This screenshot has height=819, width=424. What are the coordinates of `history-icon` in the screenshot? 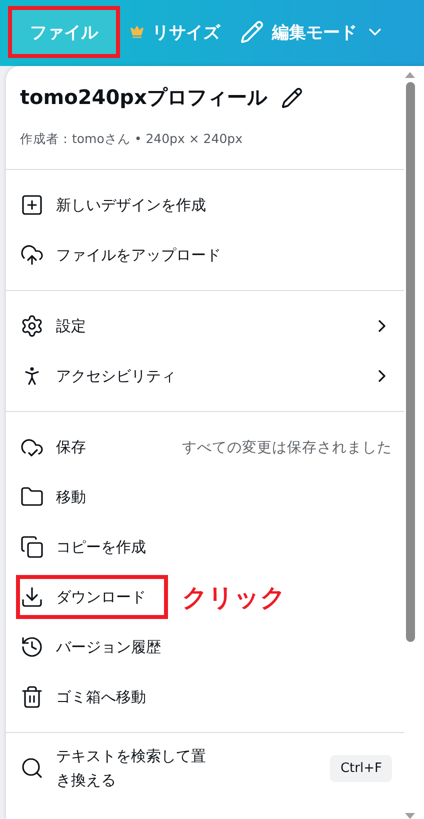 It's located at (32, 647).